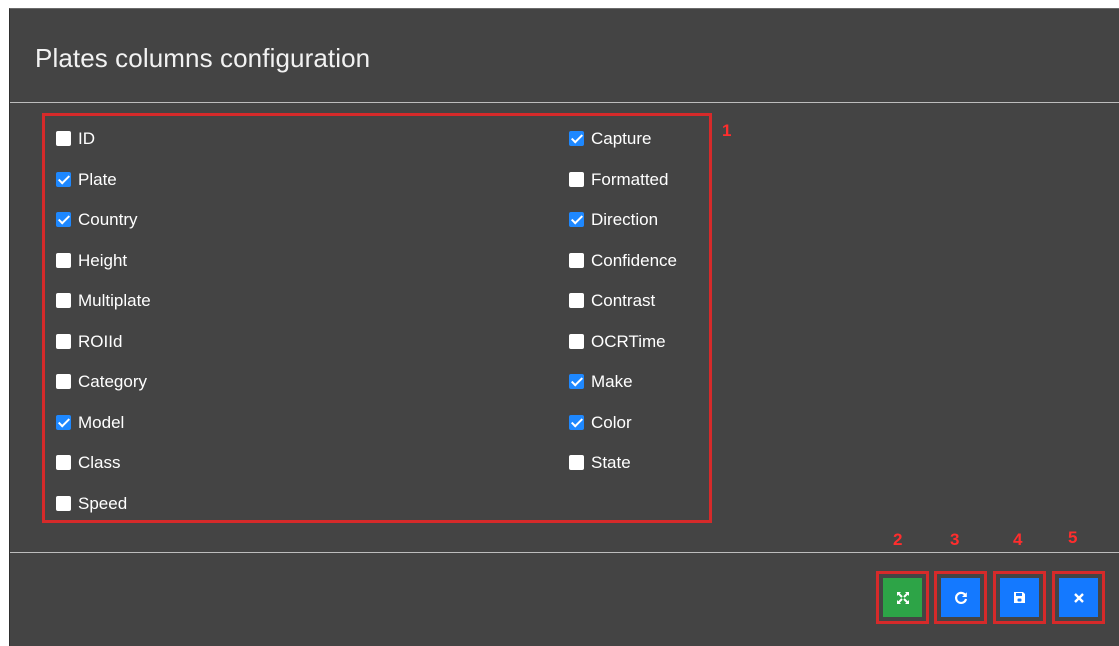 This screenshot has height=646, width=1119. I want to click on checkbox-option-model: Model, so click(103, 433).